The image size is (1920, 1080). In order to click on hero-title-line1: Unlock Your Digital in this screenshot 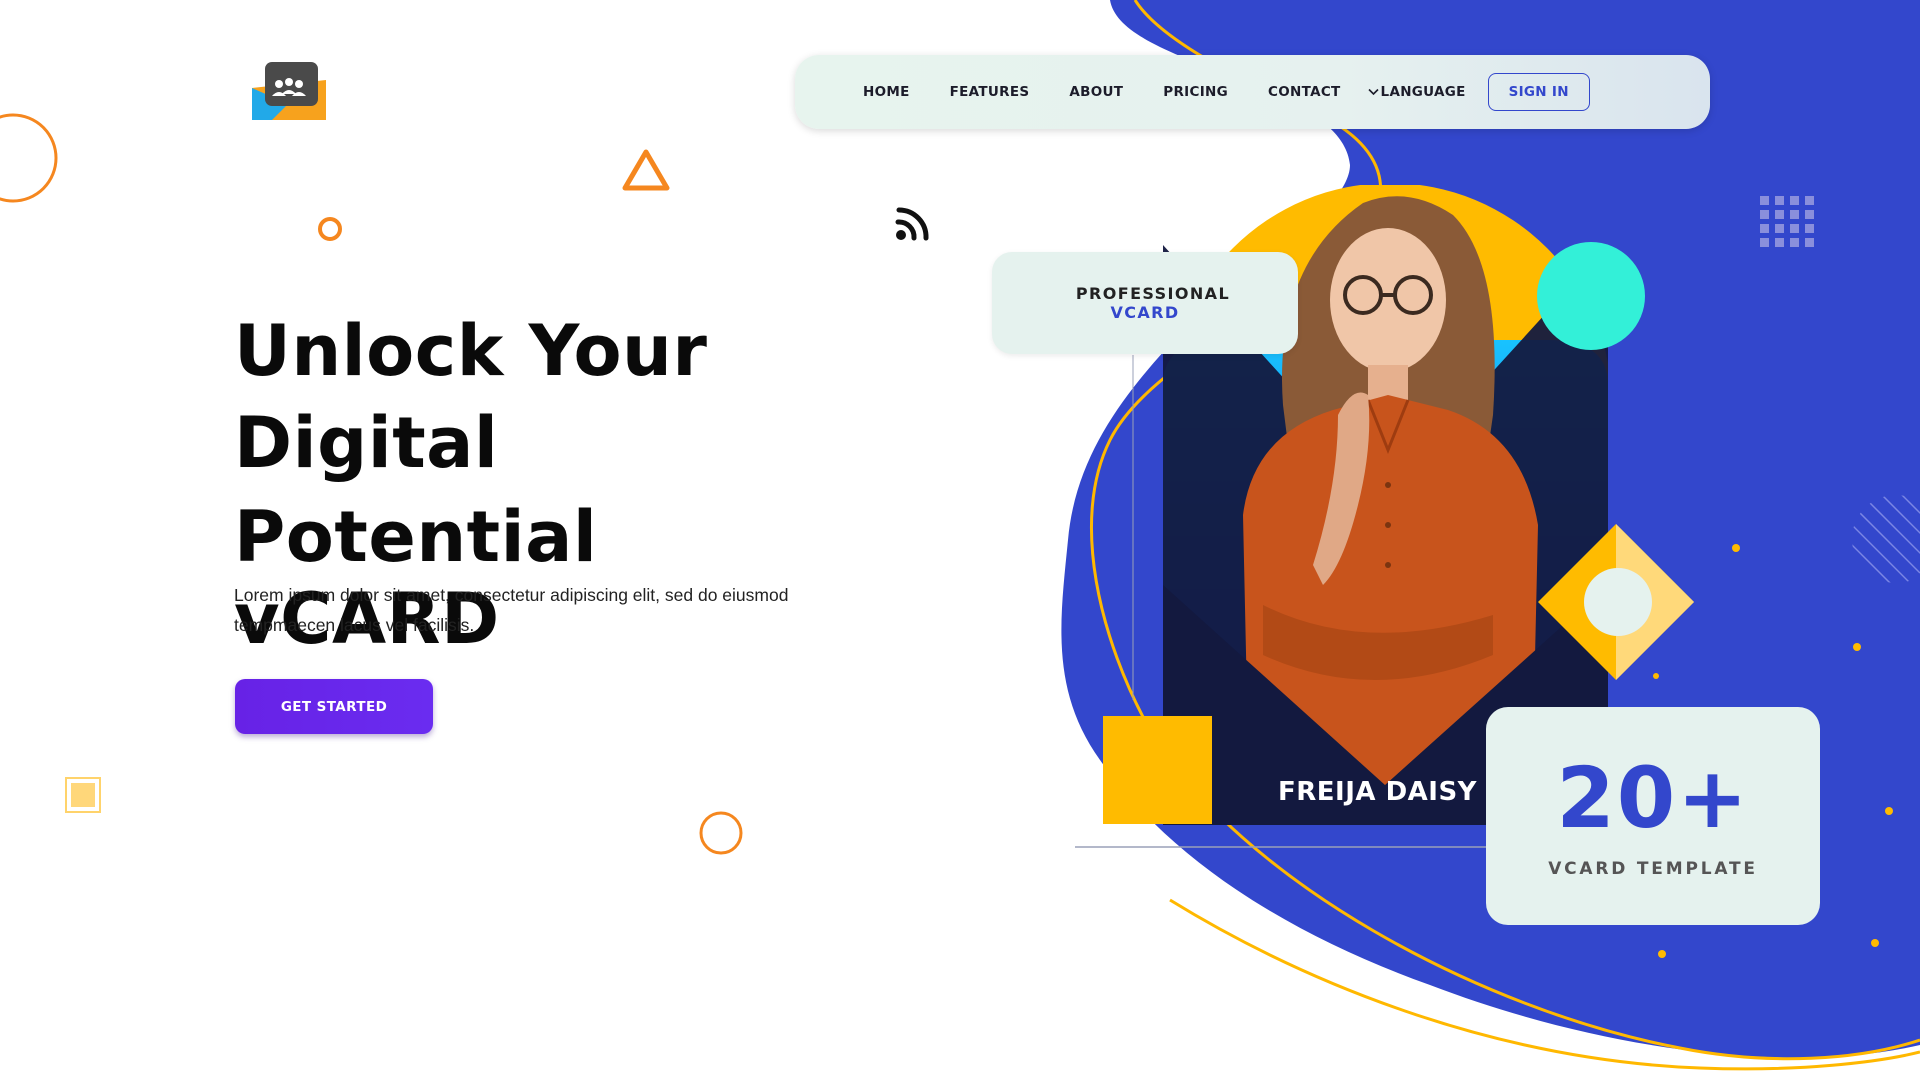, I will do `click(471, 397)`.